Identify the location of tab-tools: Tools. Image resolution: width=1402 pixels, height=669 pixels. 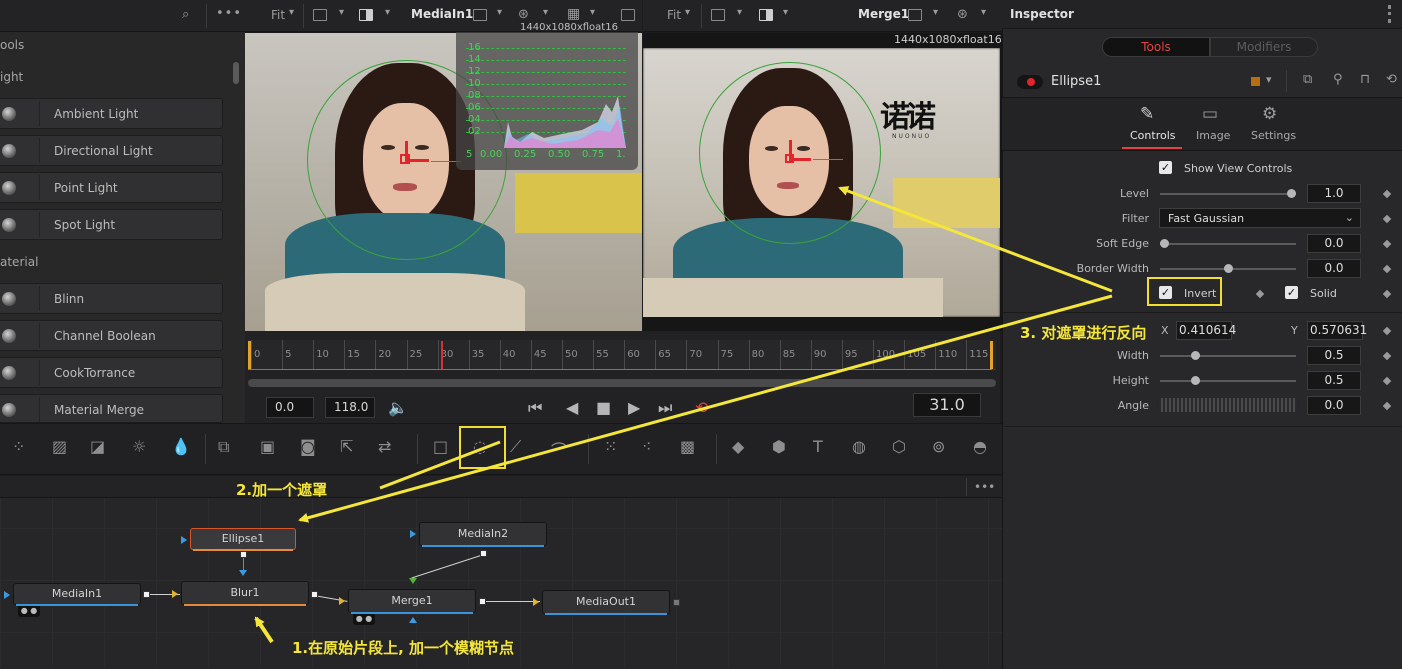
(1156, 47).